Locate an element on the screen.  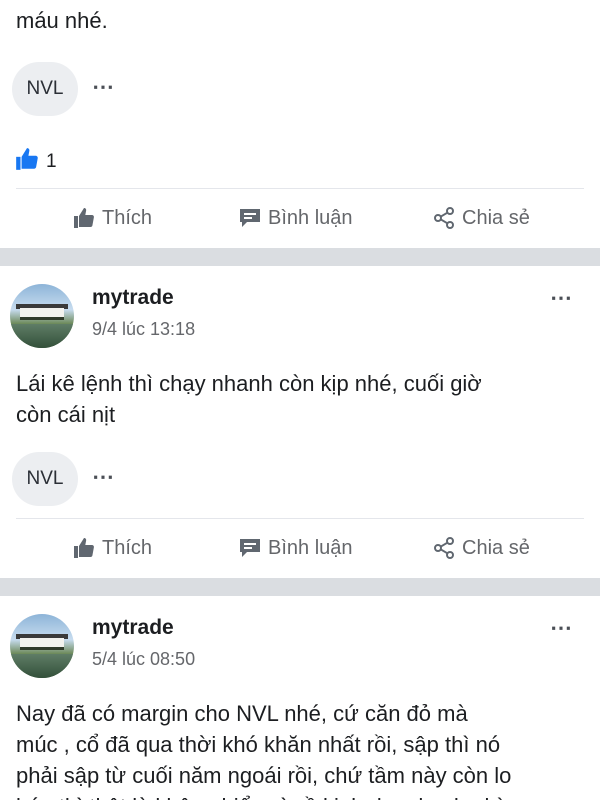
reaction-summary: 1 is located at coordinates (35, 161).